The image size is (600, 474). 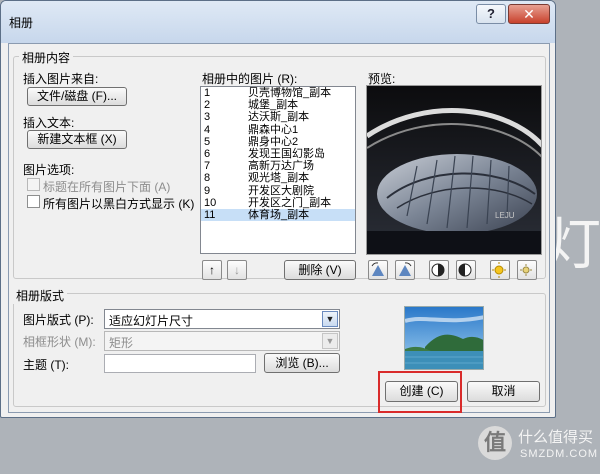 What do you see at coordinates (21, 23) in the screenshot?
I see `dialog-title: 相册` at bounding box center [21, 23].